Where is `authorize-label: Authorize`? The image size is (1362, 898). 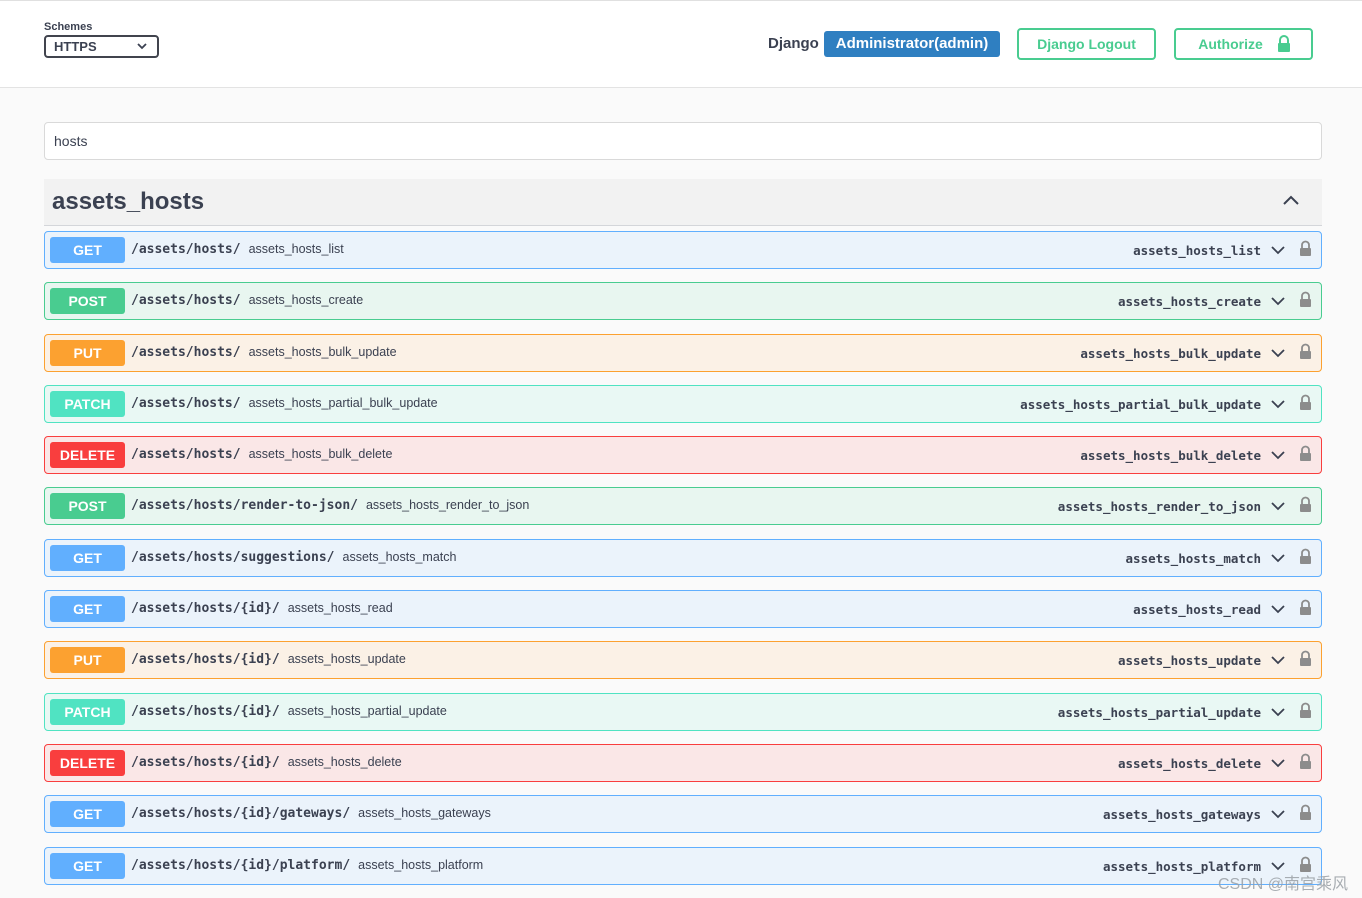 authorize-label: Authorize is located at coordinates (1230, 44).